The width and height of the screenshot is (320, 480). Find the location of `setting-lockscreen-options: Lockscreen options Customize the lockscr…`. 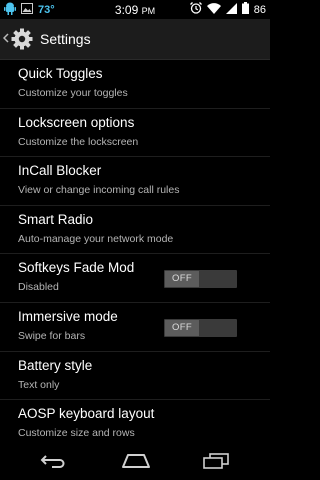

setting-lockscreen-options: Lockscreen options Customize the lockscr… is located at coordinates (135, 133).